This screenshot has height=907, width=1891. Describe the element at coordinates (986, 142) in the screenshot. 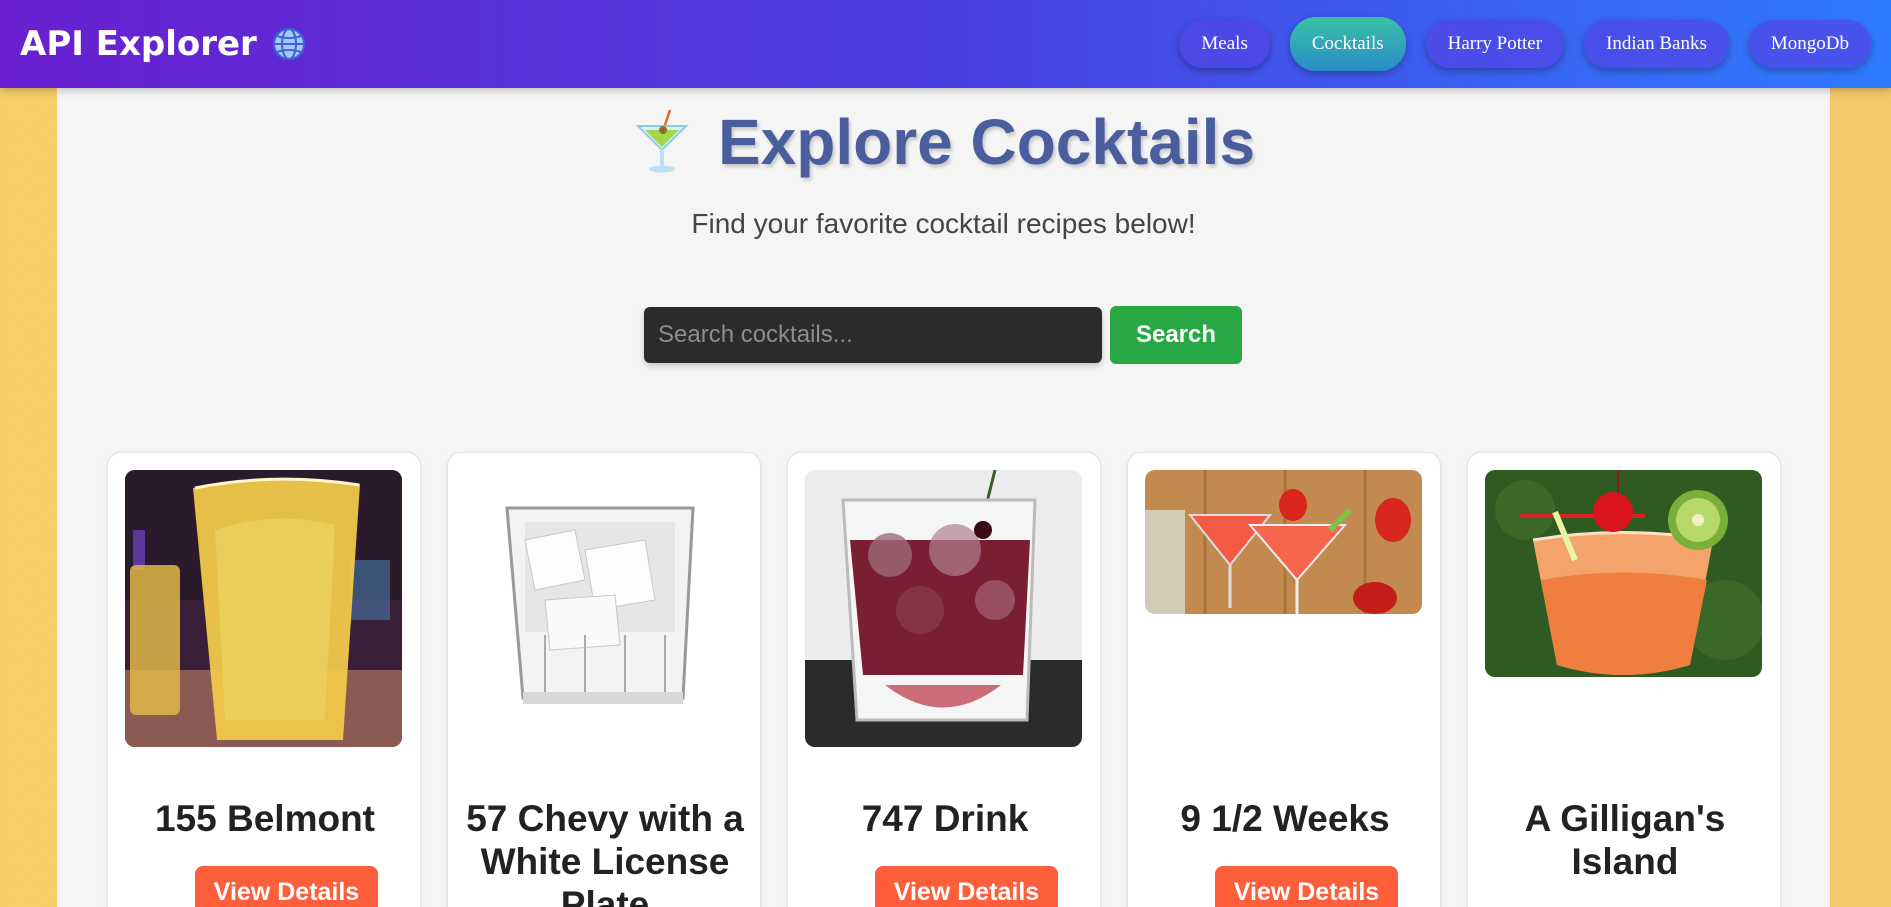

I see `page-title: Explore Cocktails` at that location.